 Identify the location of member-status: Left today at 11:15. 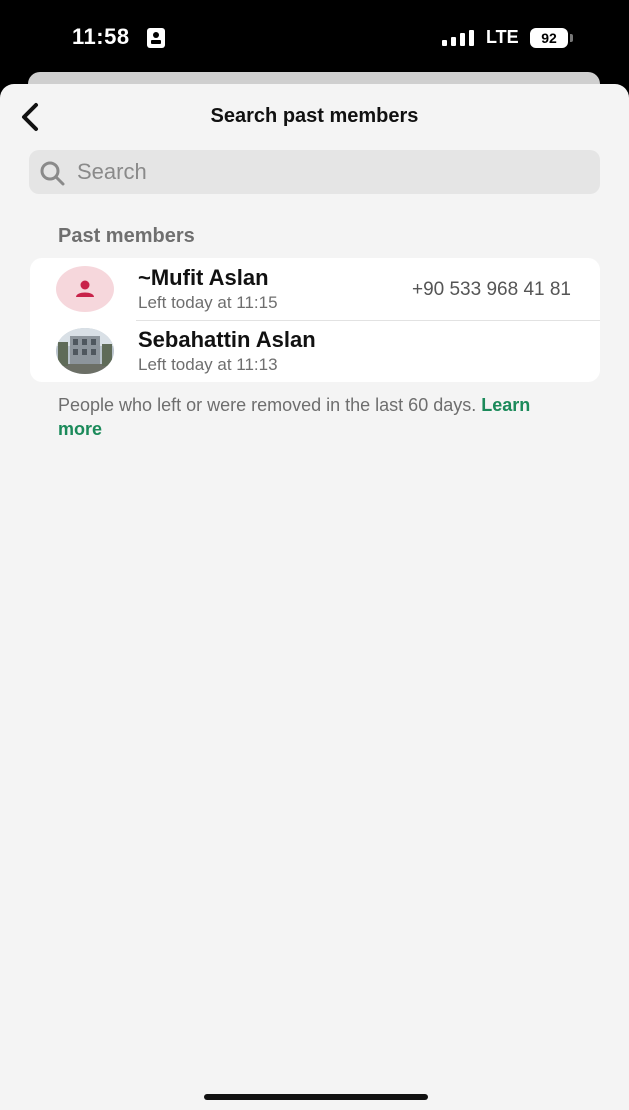
(208, 302).